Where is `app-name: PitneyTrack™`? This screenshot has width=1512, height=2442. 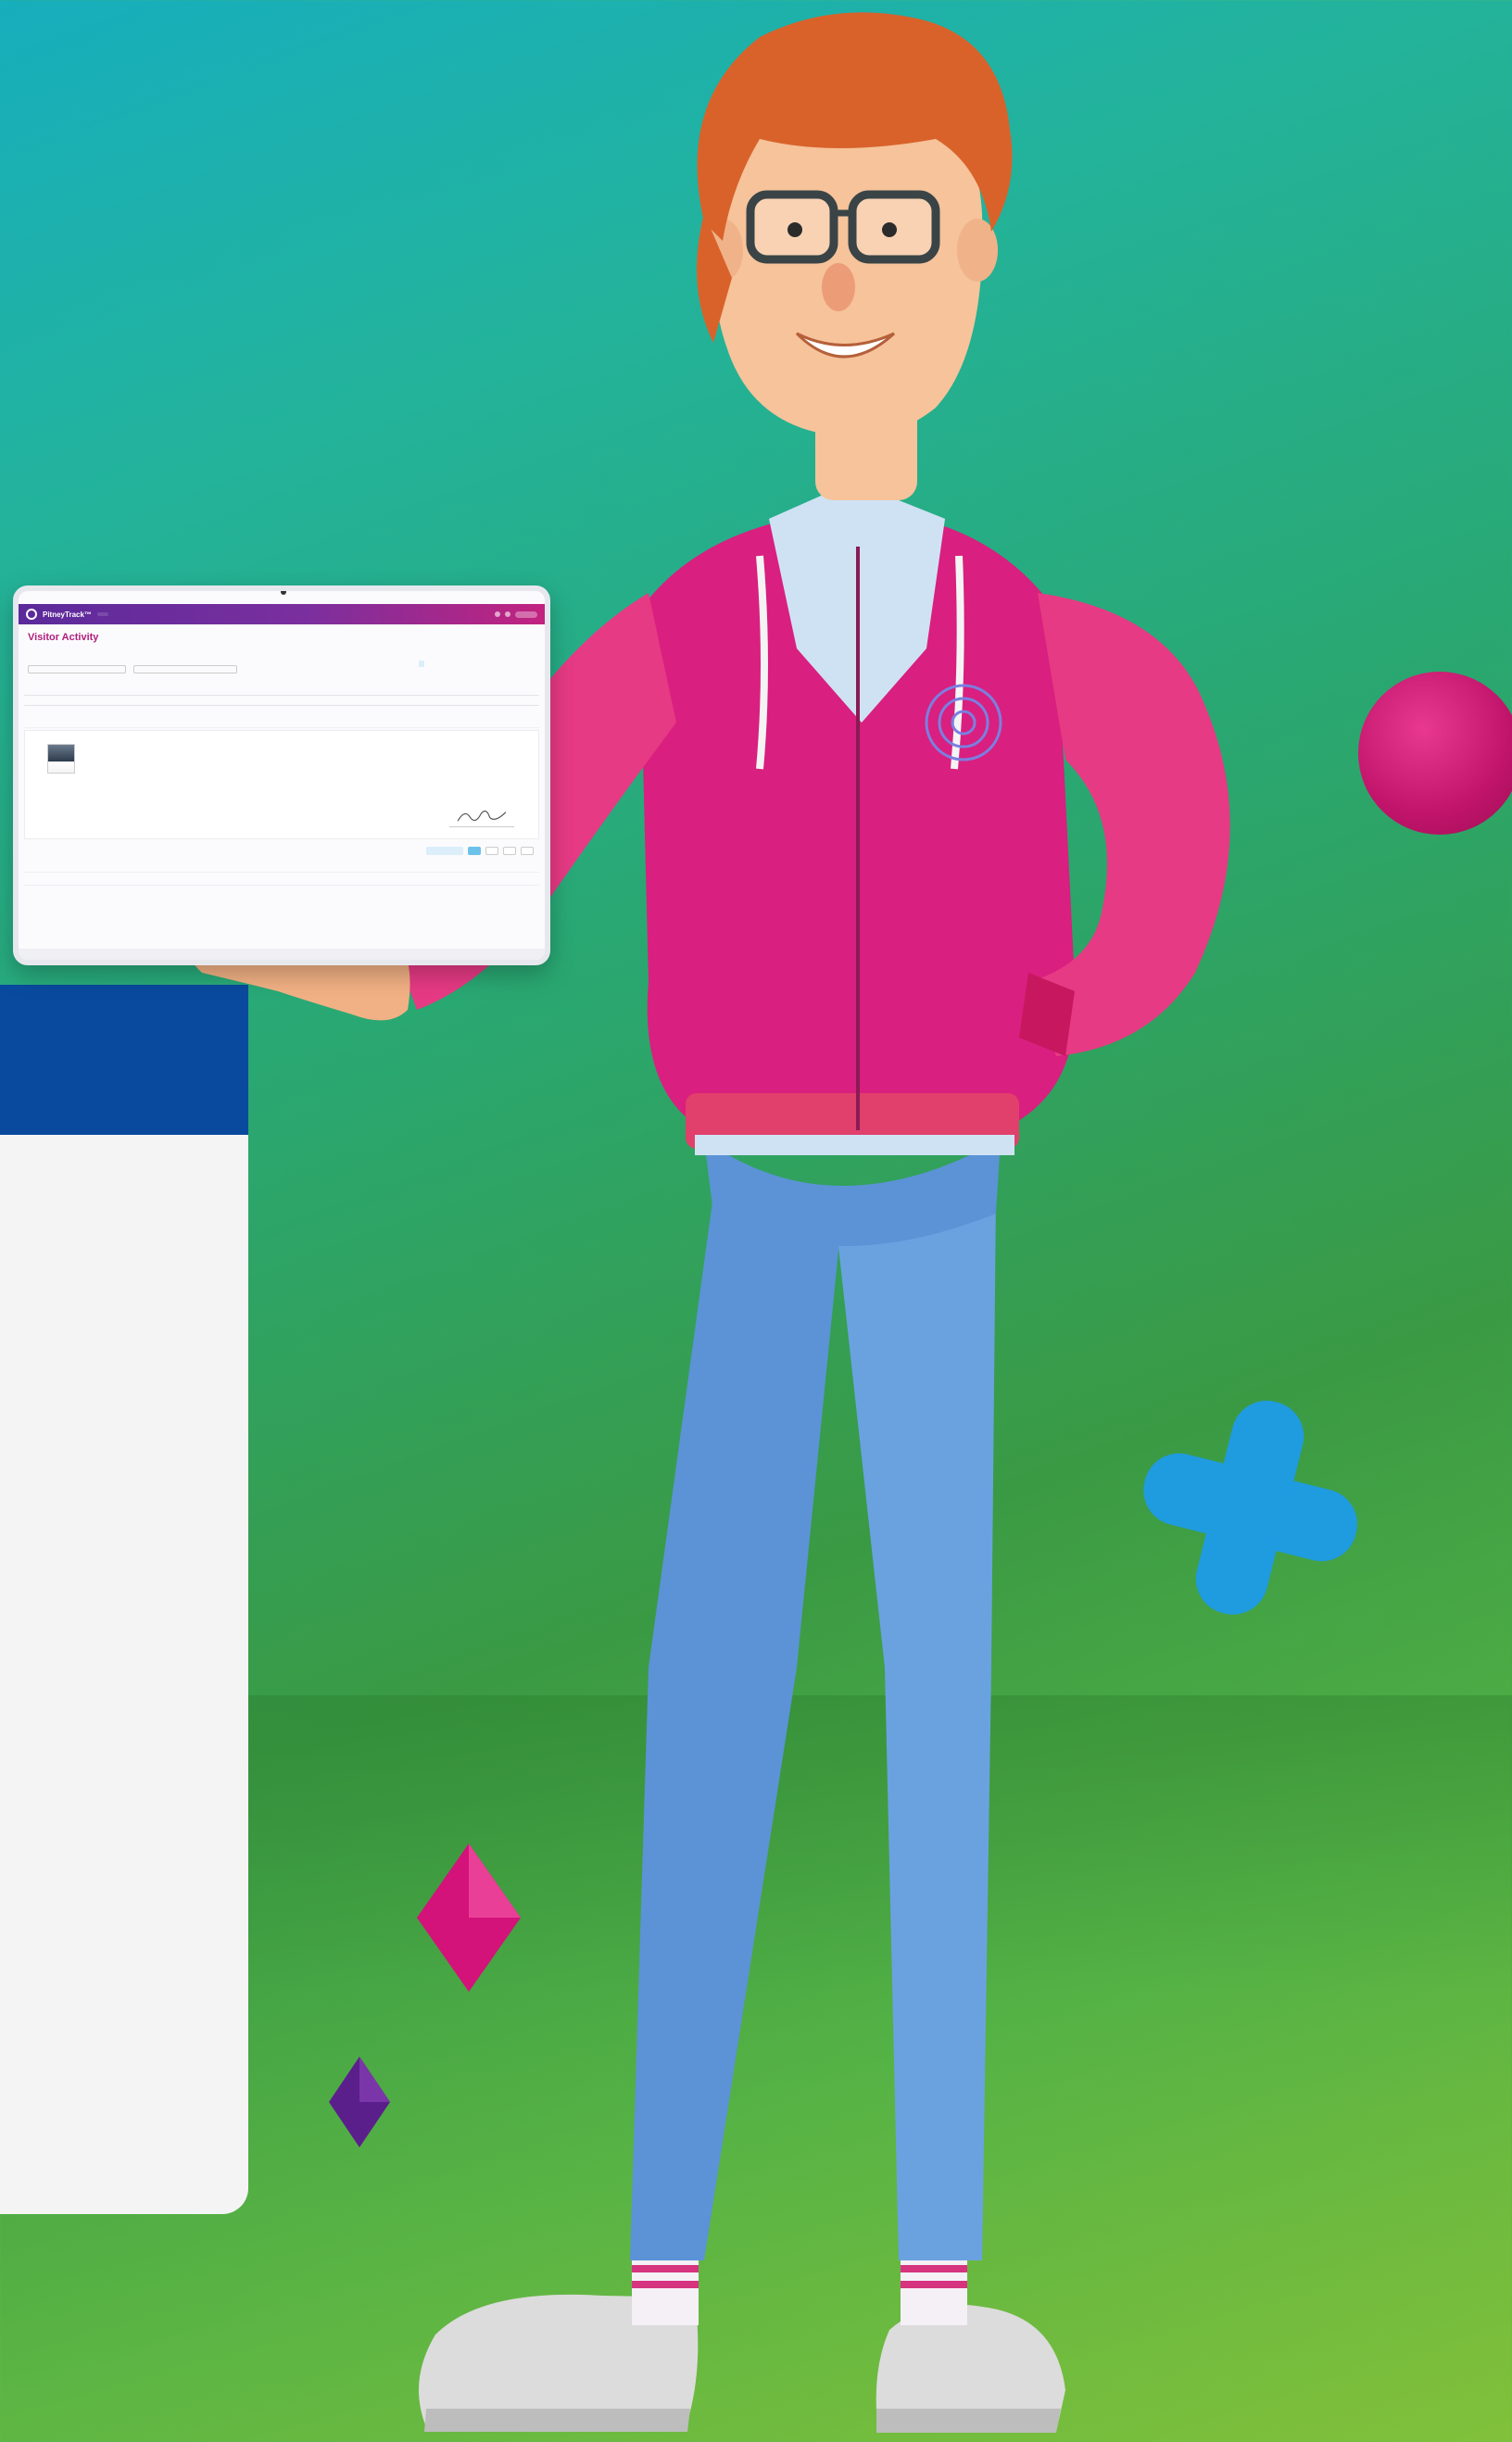 app-name: PitneyTrack™ is located at coordinates (67, 614).